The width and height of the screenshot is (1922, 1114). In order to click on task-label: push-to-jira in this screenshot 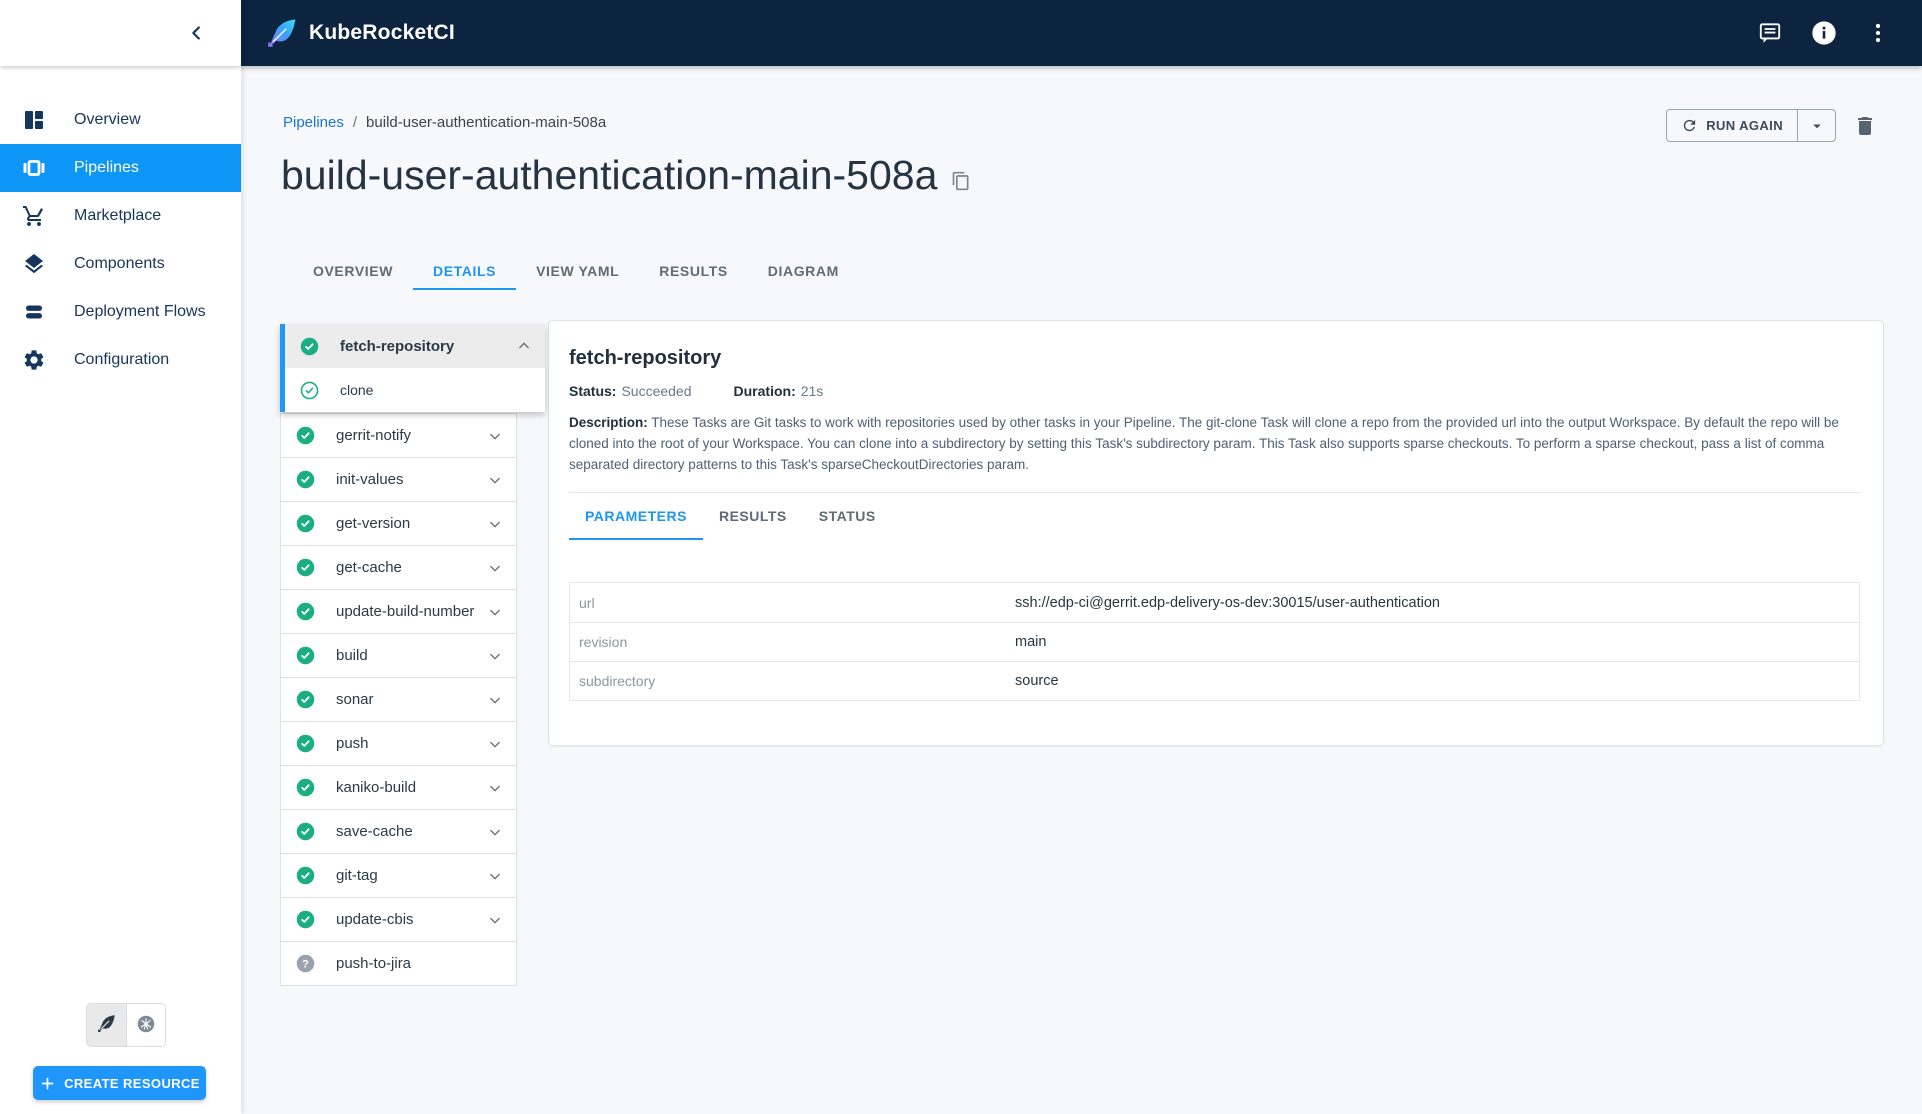, I will do `click(374, 963)`.